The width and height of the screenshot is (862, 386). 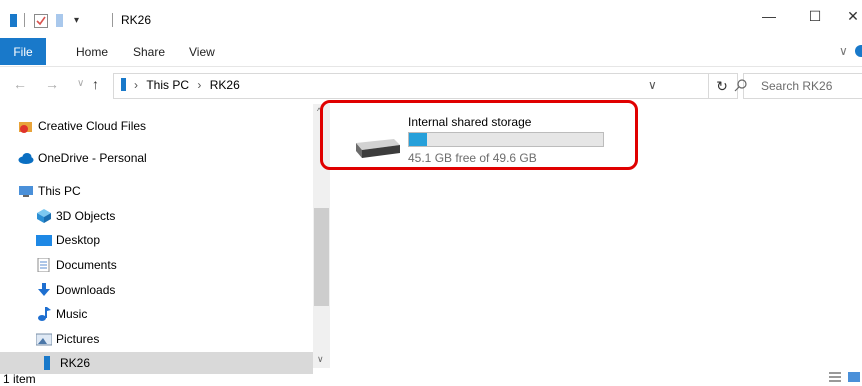 What do you see at coordinates (44, 339) in the screenshot?
I see `pictures-icon` at bounding box center [44, 339].